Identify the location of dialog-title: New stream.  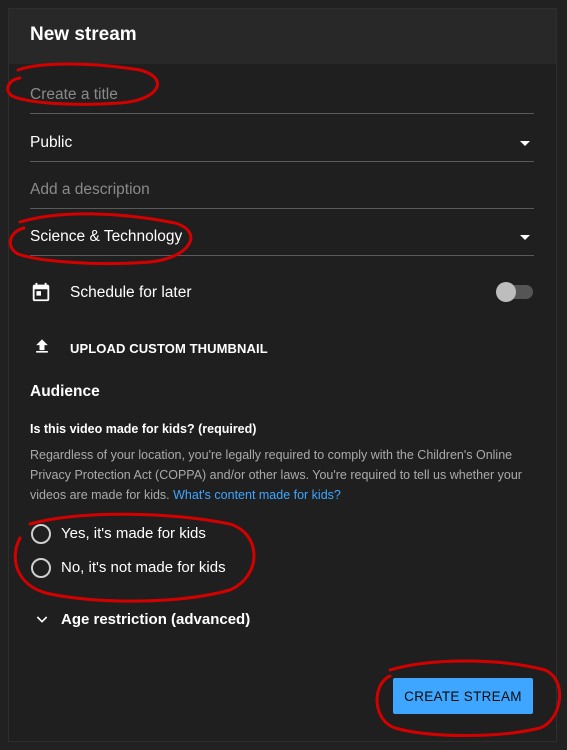
(83, 34).